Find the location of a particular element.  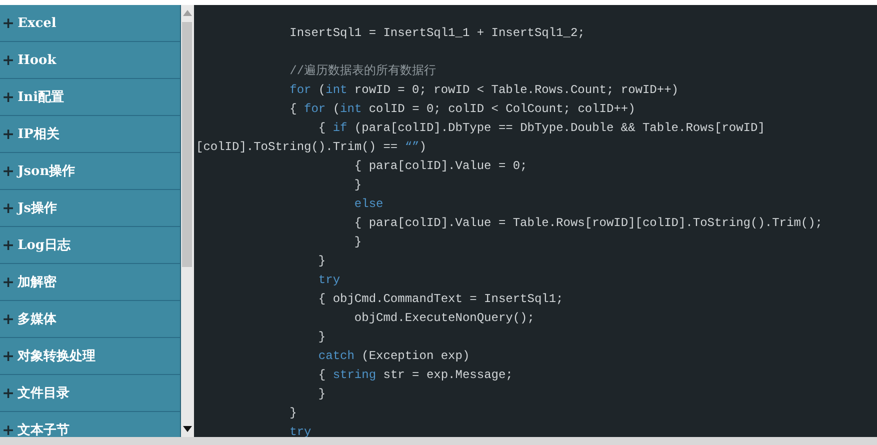

sidebar-item: + 加解密 is located at coordinates (90, 282).